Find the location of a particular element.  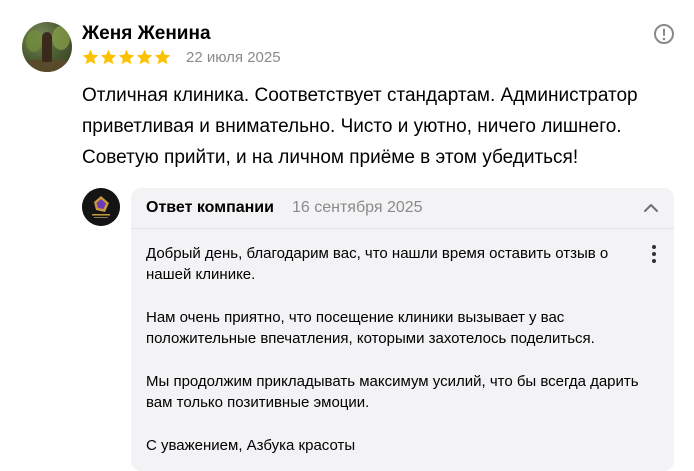

author-name: Женя Женина is located at coordinates (146, 34).